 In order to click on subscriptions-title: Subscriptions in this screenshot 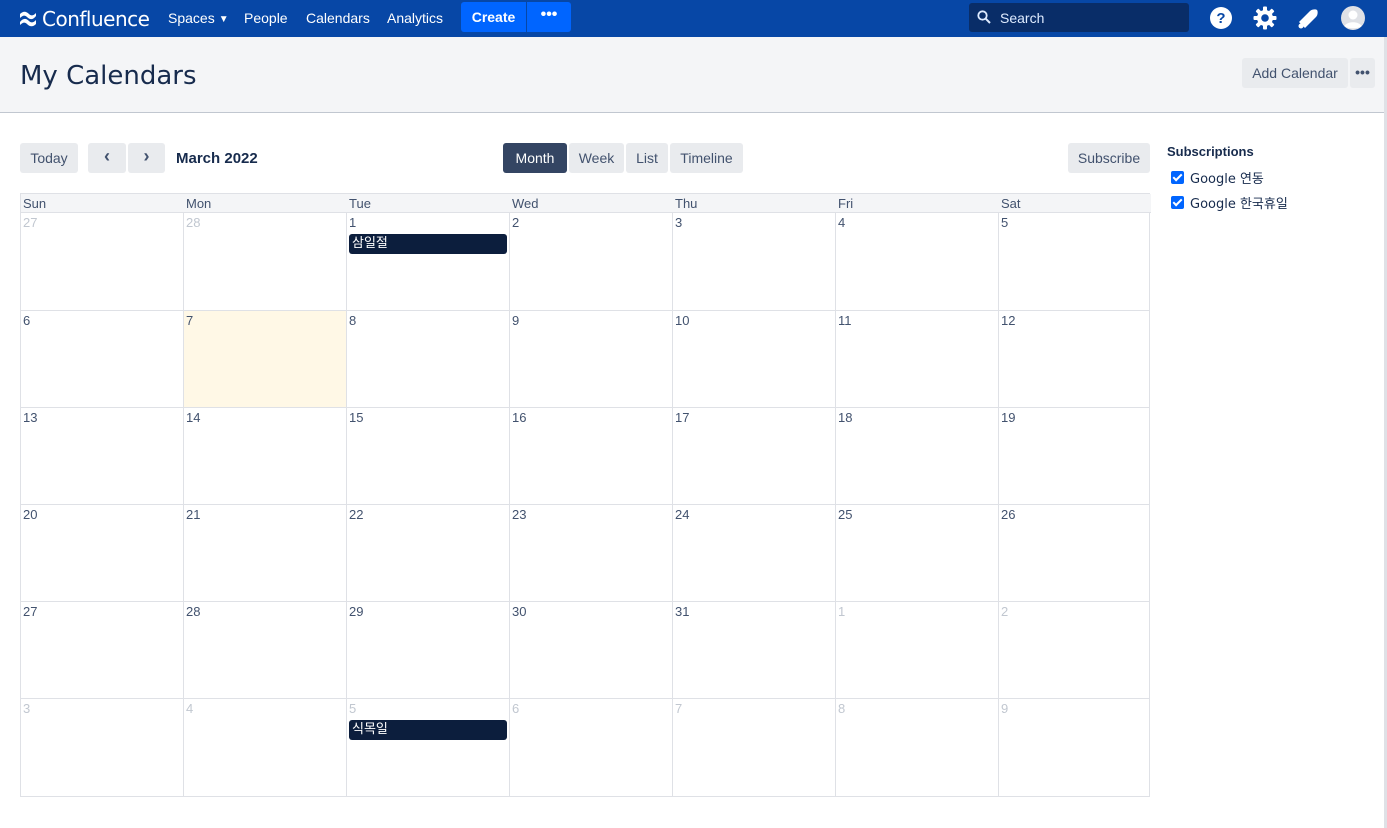, I will do `click(1210, 151)`.